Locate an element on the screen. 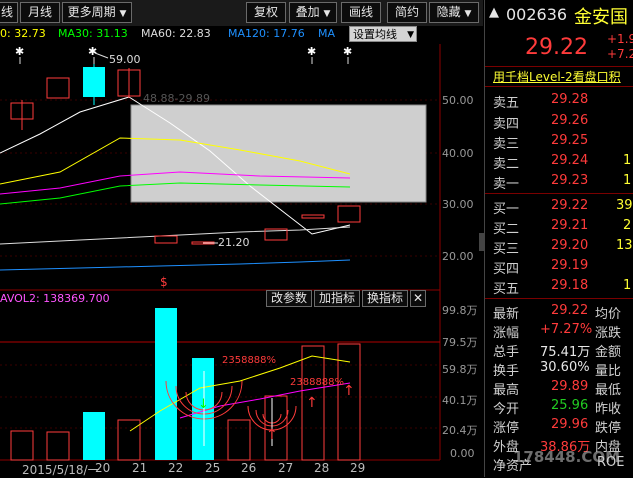  volume-tick: 0.00 is located at coordinates (462, 453).